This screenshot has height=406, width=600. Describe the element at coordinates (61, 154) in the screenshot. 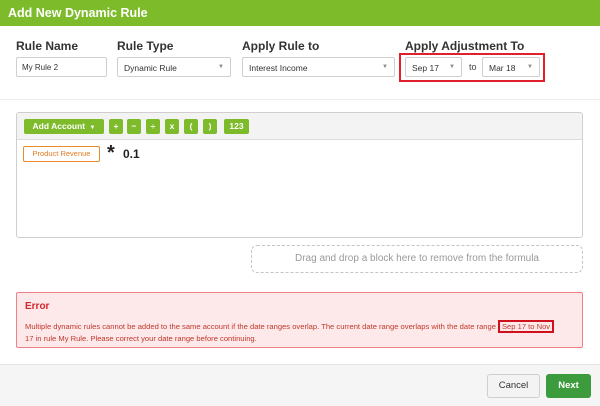

I see `account-block-product-revenue: Product Revenue` at that location.